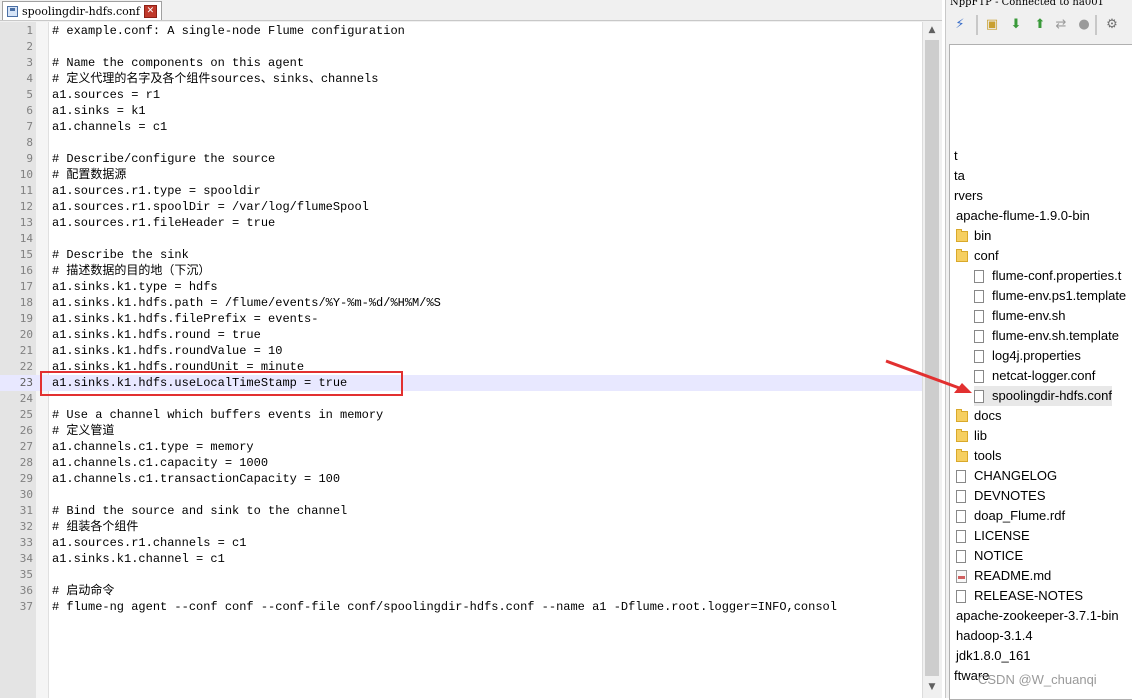  I want to click on code-line: 15 # Describe the sink, so click(461, 255).